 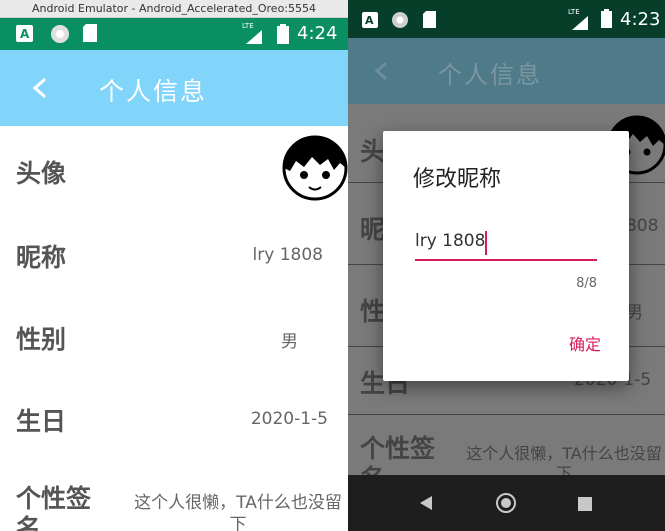 What do you see at coordinates (289, 419) in the screenshot?
I see `row-value: 2020-1-5` at bounding box center [289, 419].